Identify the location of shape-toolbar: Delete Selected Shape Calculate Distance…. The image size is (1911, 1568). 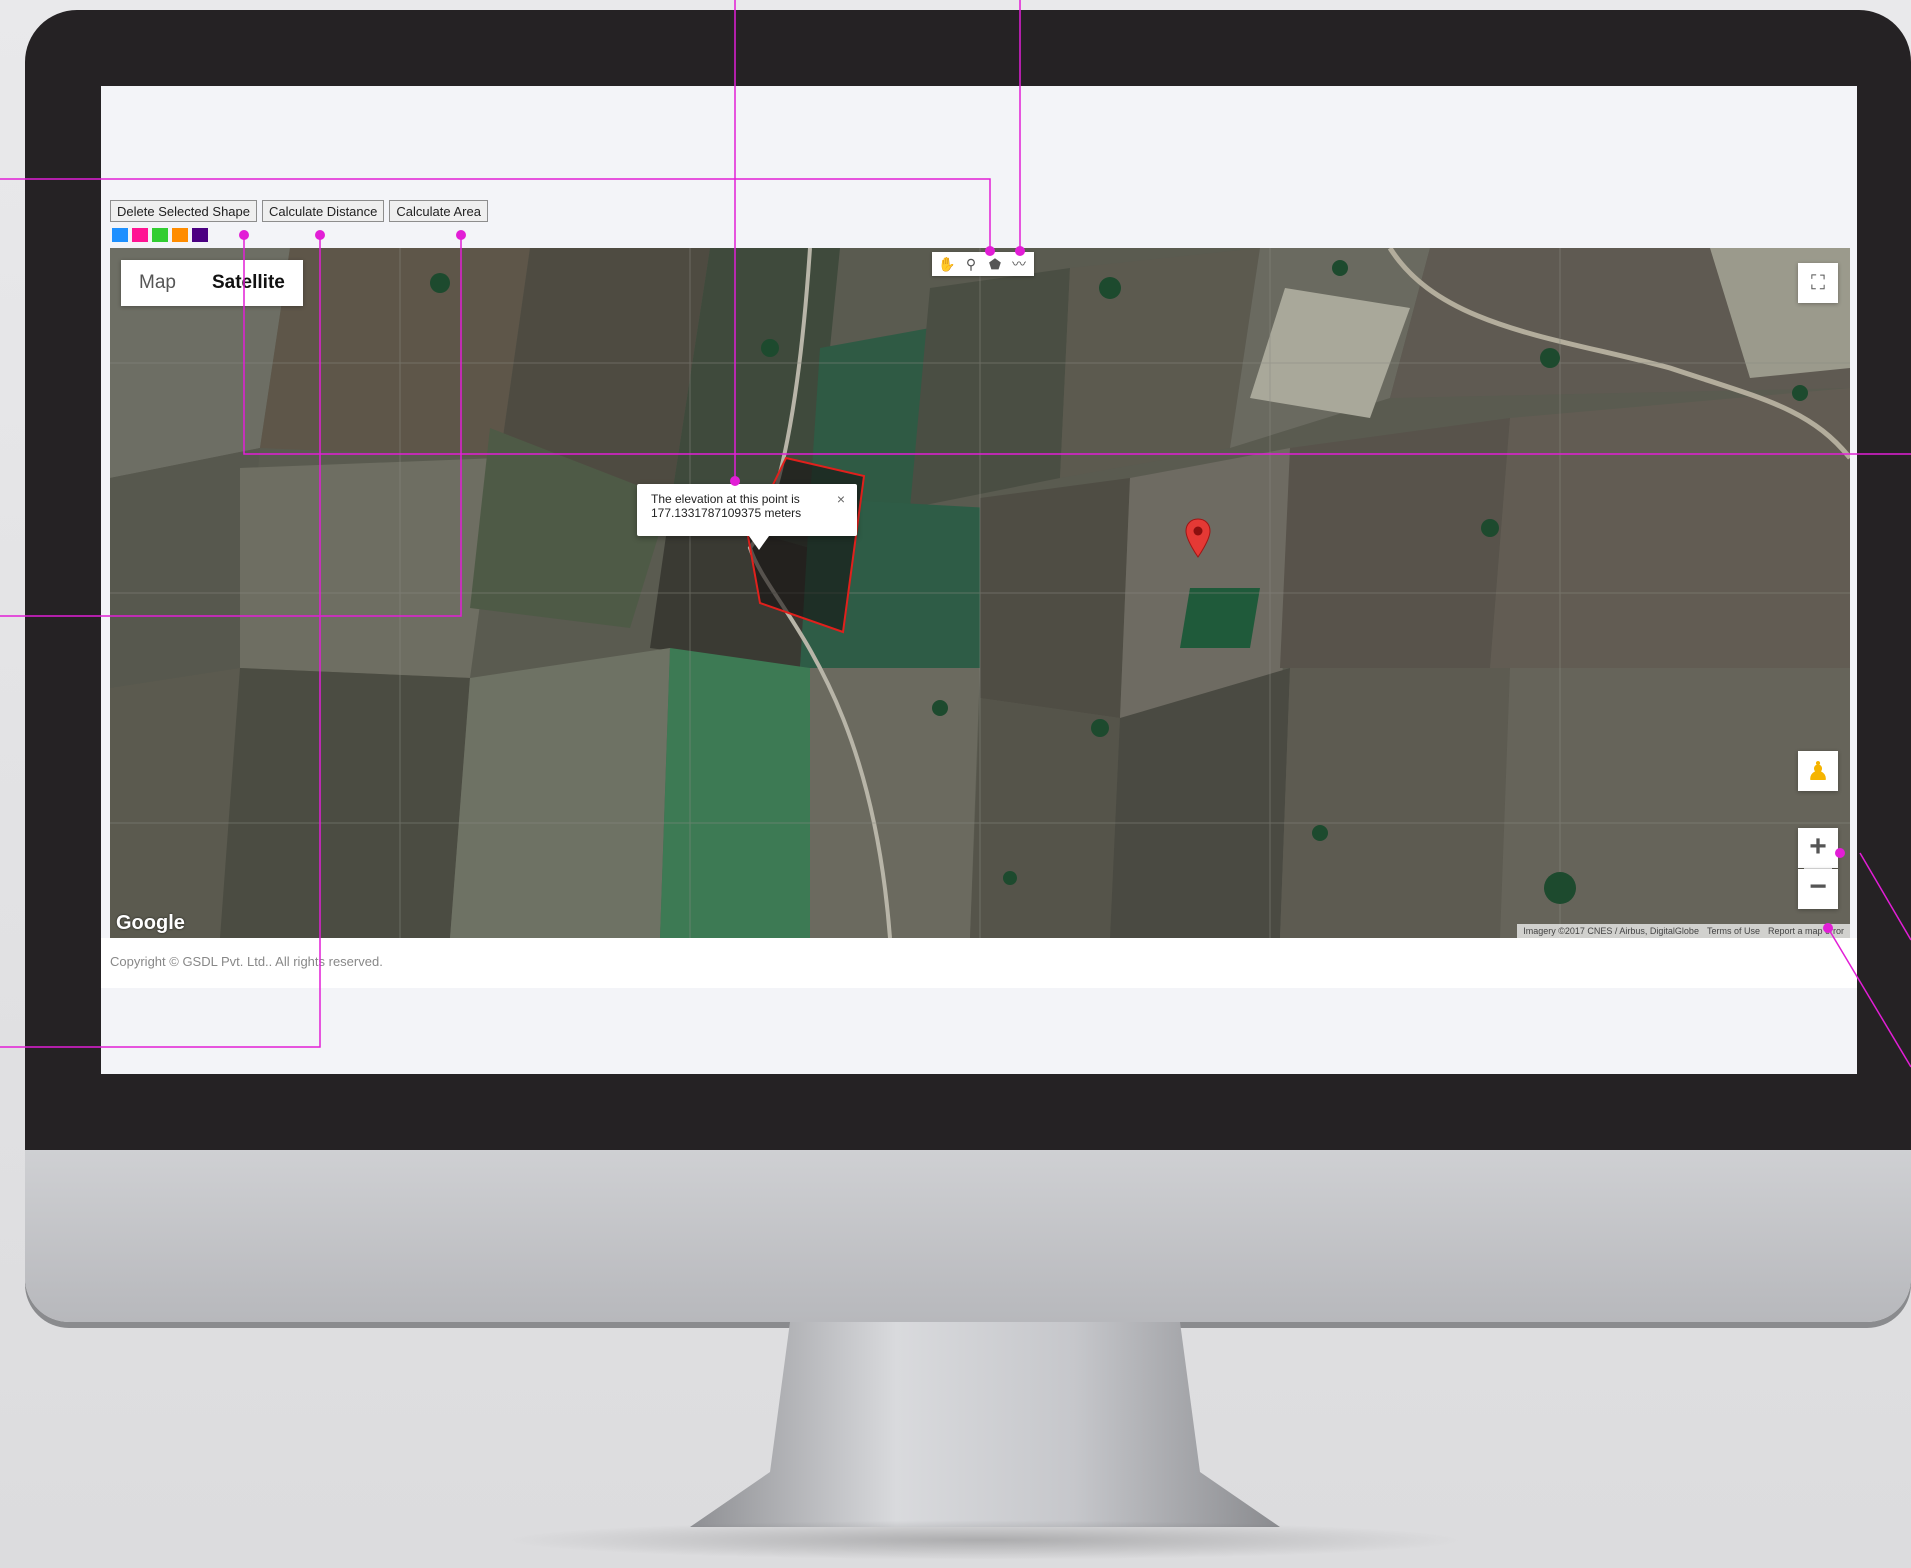
(299, 211).